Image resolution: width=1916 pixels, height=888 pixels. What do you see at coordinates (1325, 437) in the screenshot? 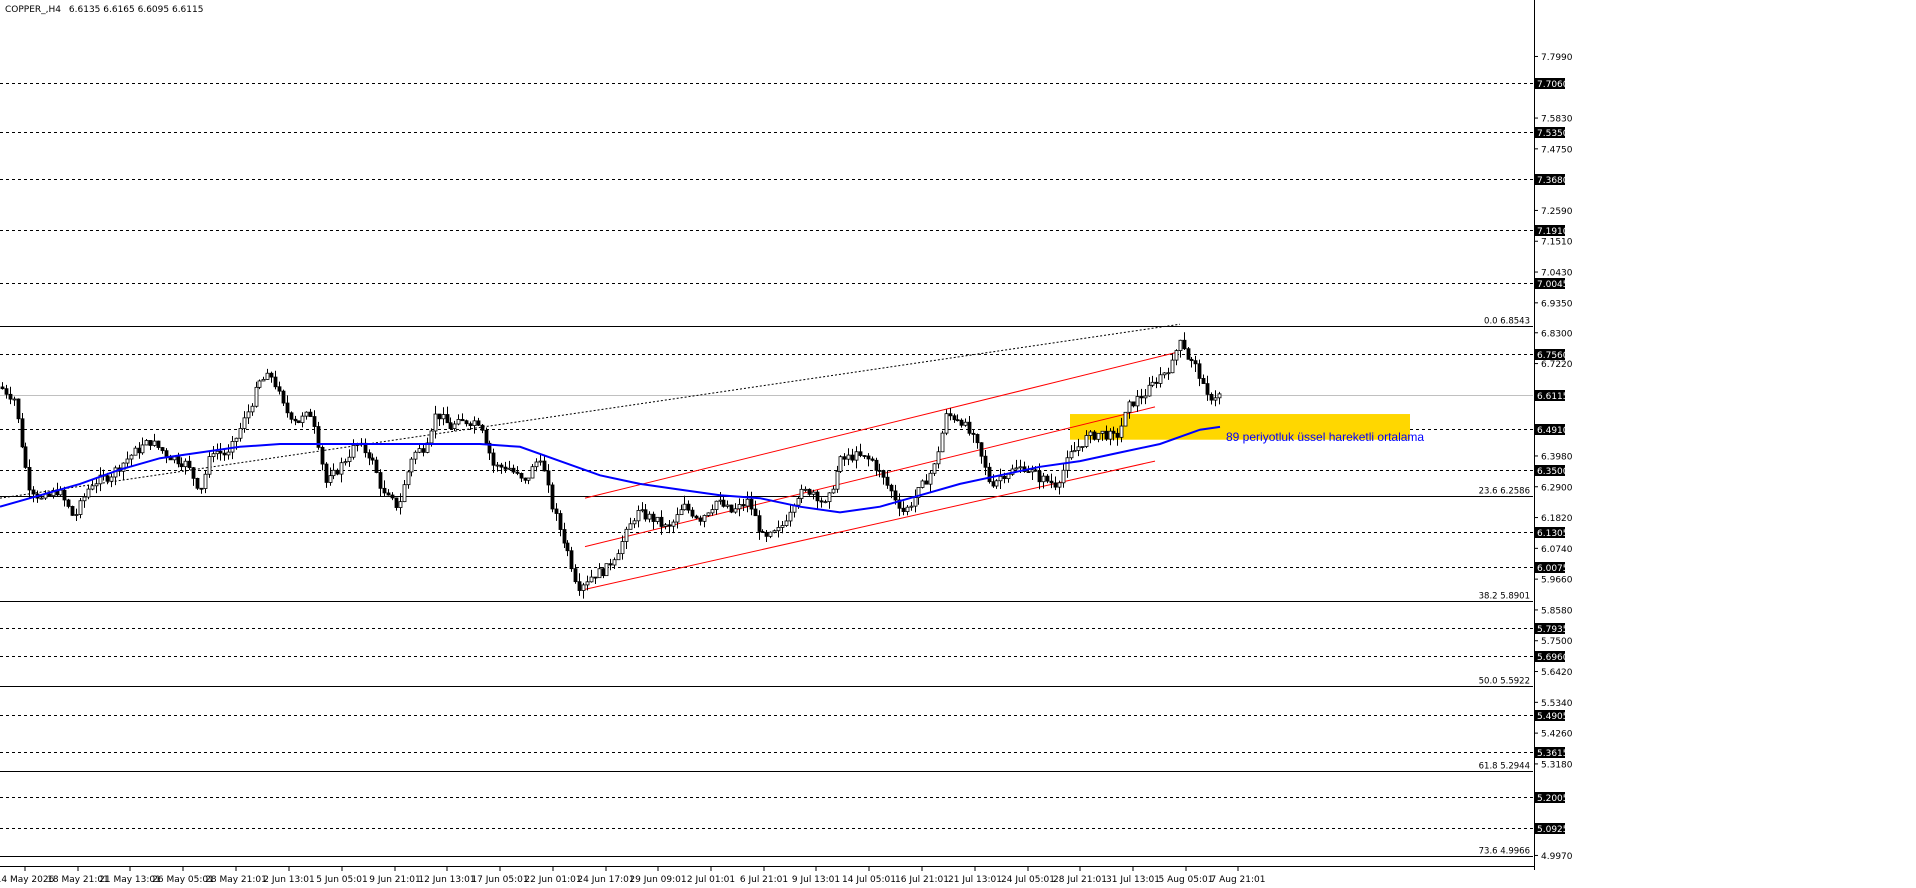
I see `ema-annotation: 89 periyotluk üssel hareketli ortalama` at bounding box center [1325, 437].